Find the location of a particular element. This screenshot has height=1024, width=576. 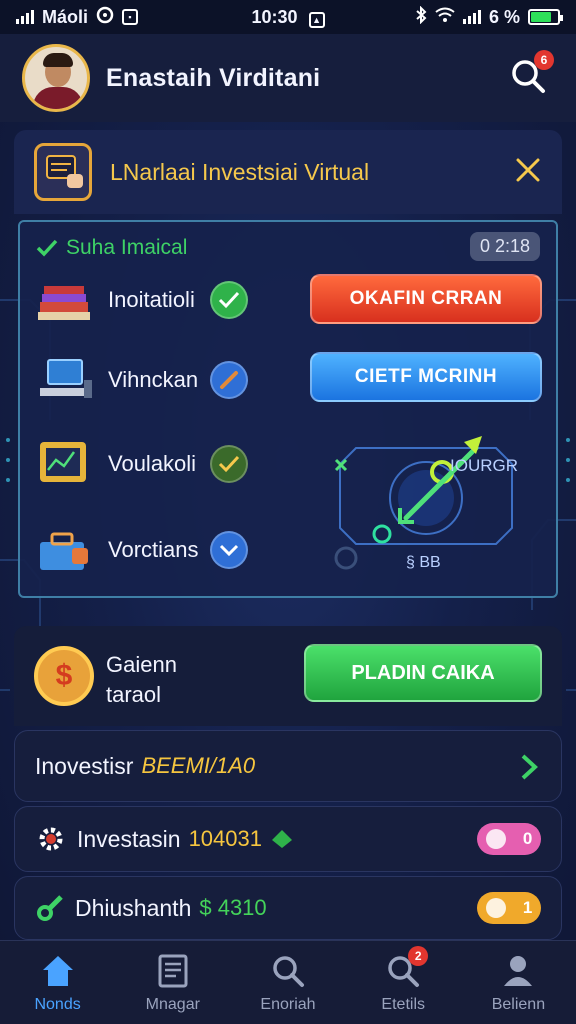

panel-status: Suha Imaical is located at coordinates (111, 248).